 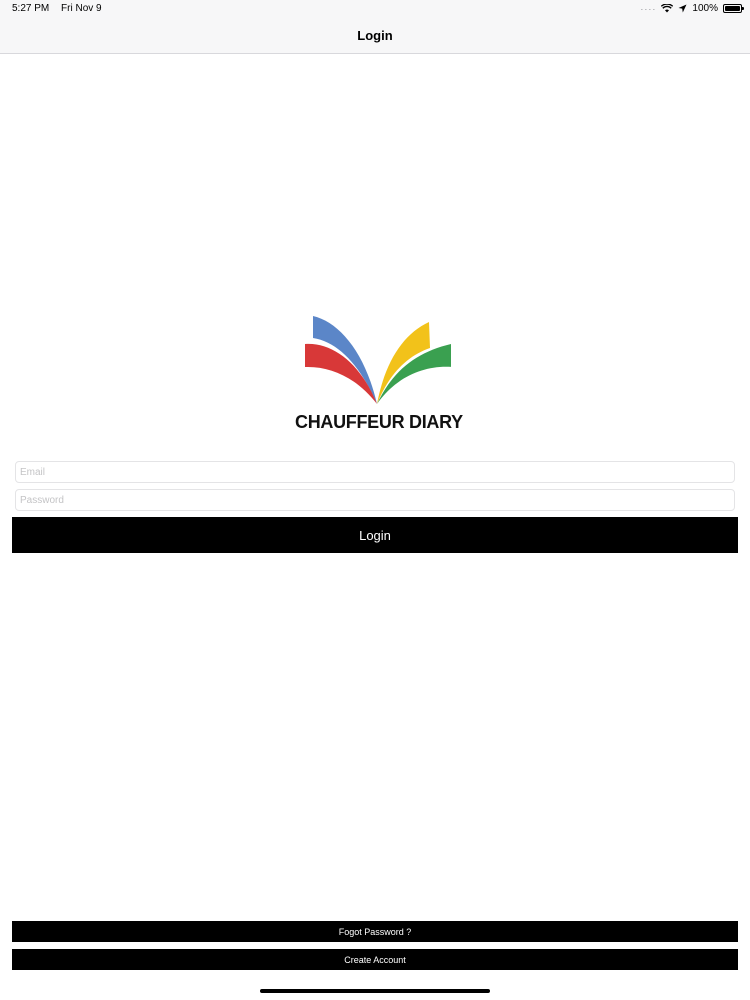 I want to click on battery-level, so click(x=732, y=8).